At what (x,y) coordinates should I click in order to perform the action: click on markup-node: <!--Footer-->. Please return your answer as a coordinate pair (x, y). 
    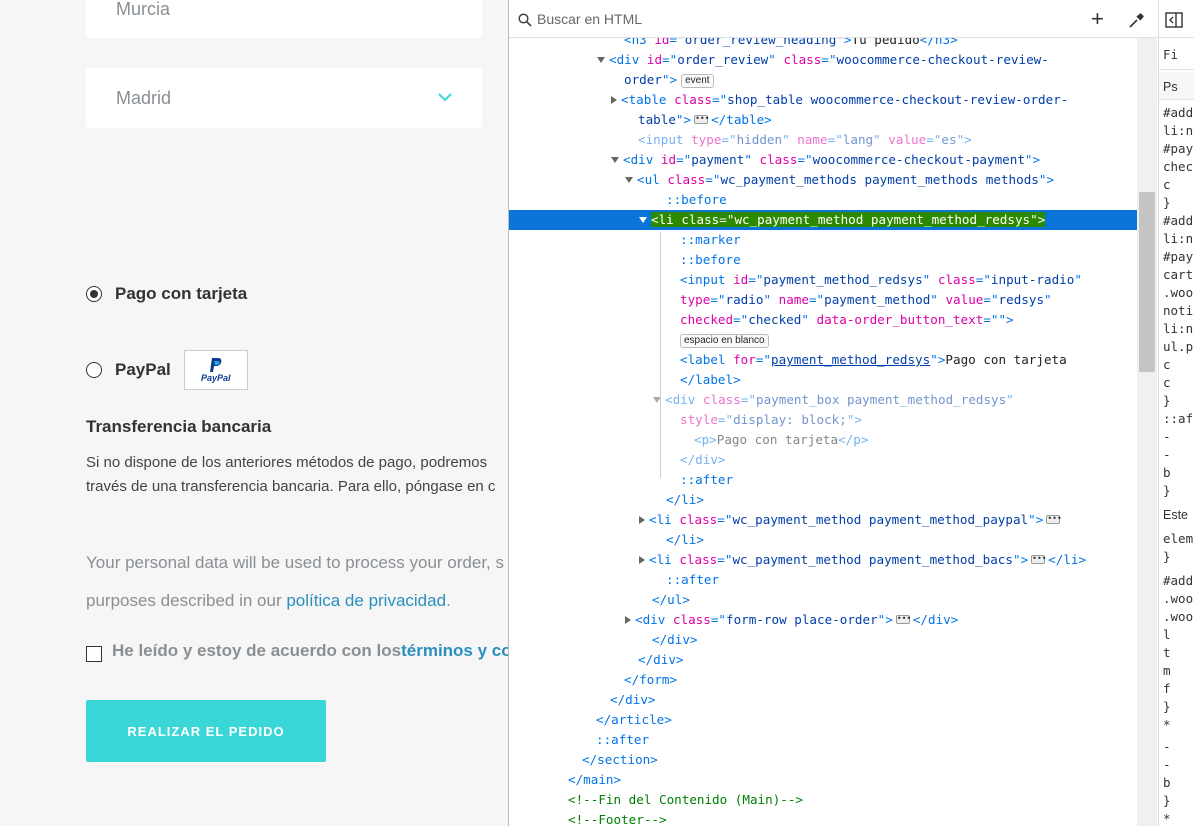
    Looking at the image, I should click on (823, 818).